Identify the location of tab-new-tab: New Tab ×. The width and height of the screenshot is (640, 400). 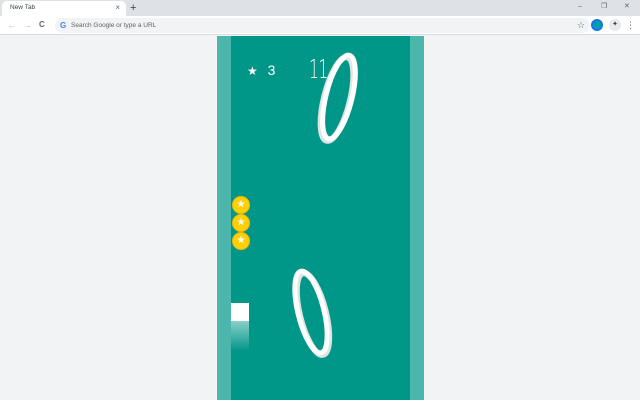
(64, 8).